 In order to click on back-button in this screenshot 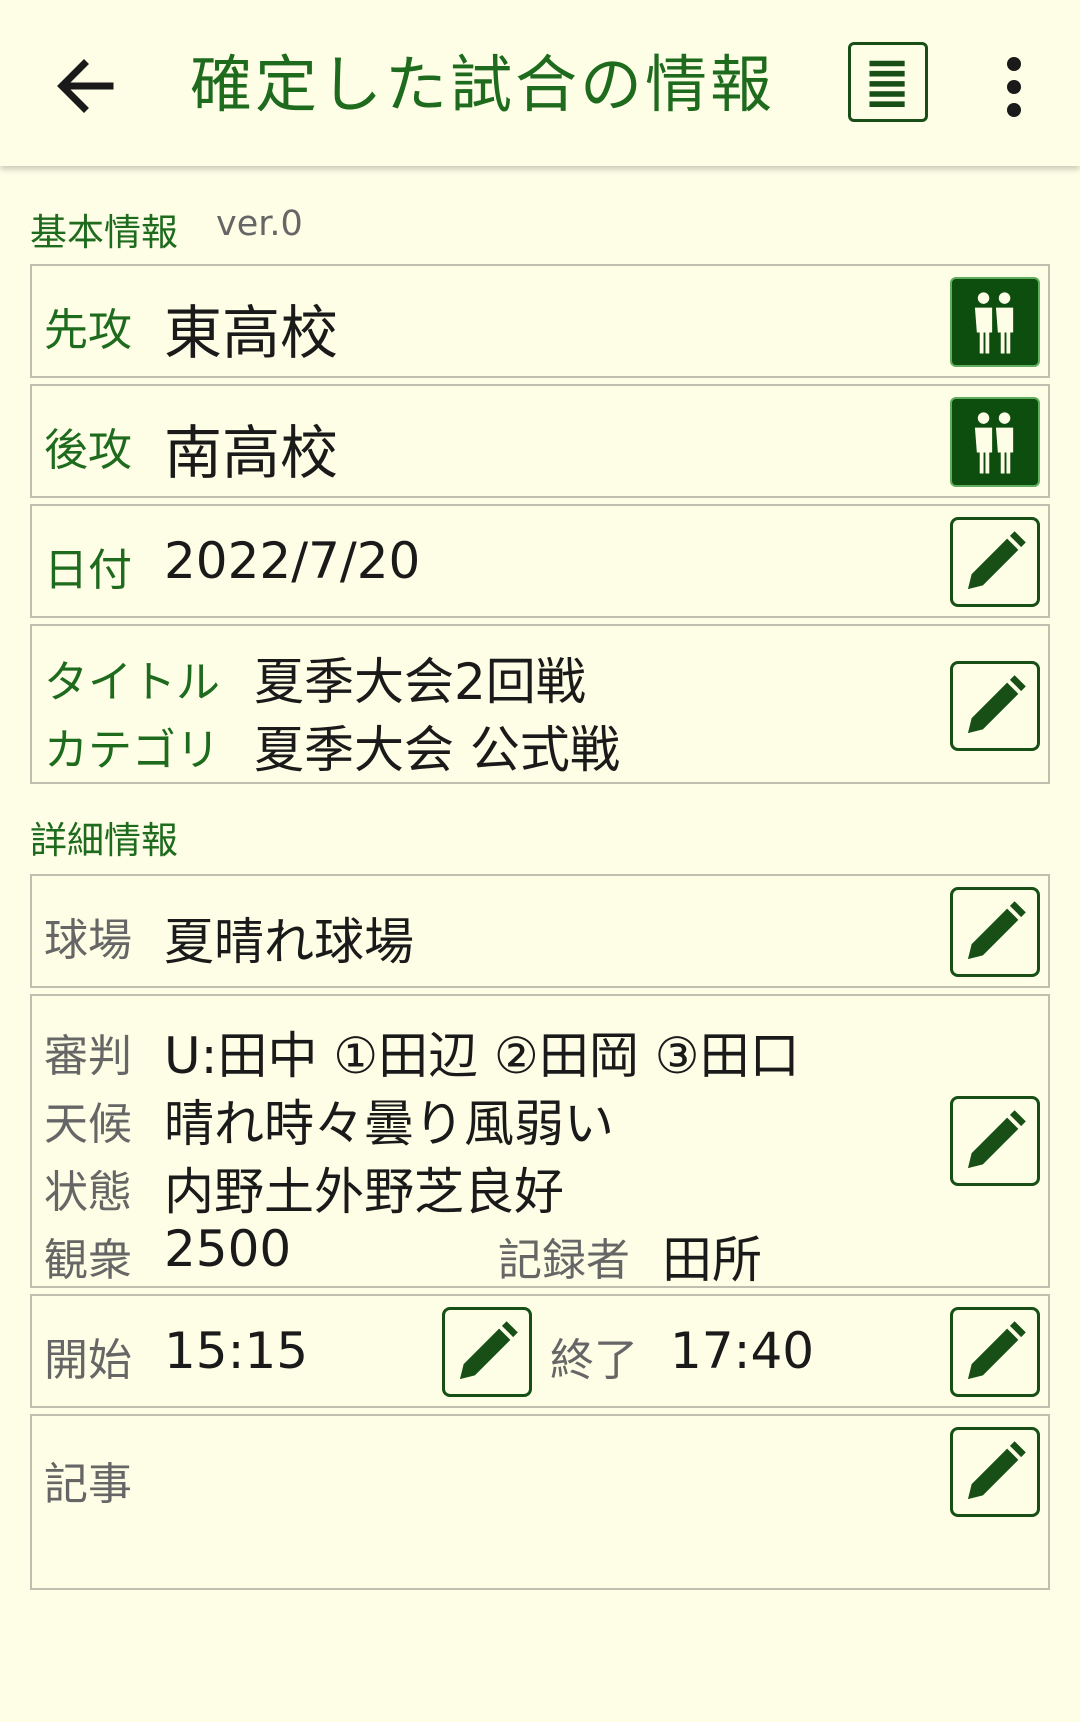, I will do `click(86, 86)`.